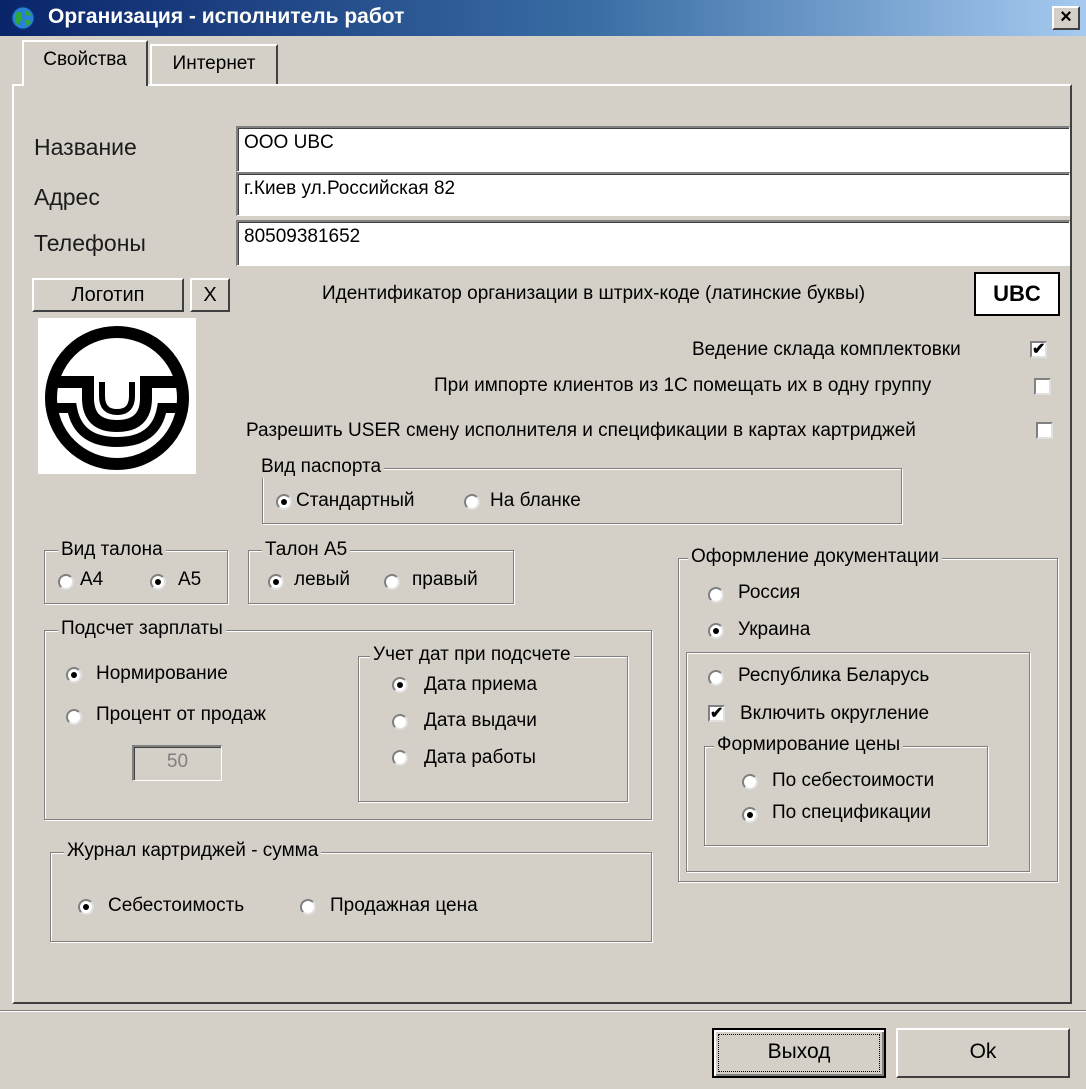 The image size is (1086, 1089). I want to click on docs-belarus-label: Республика Беларусь, so click(834, 675).